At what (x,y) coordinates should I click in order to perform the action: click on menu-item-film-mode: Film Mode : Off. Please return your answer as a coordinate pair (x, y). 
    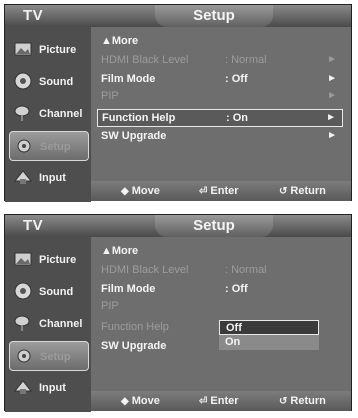
    Looking at the image, I should click on (220, 290).